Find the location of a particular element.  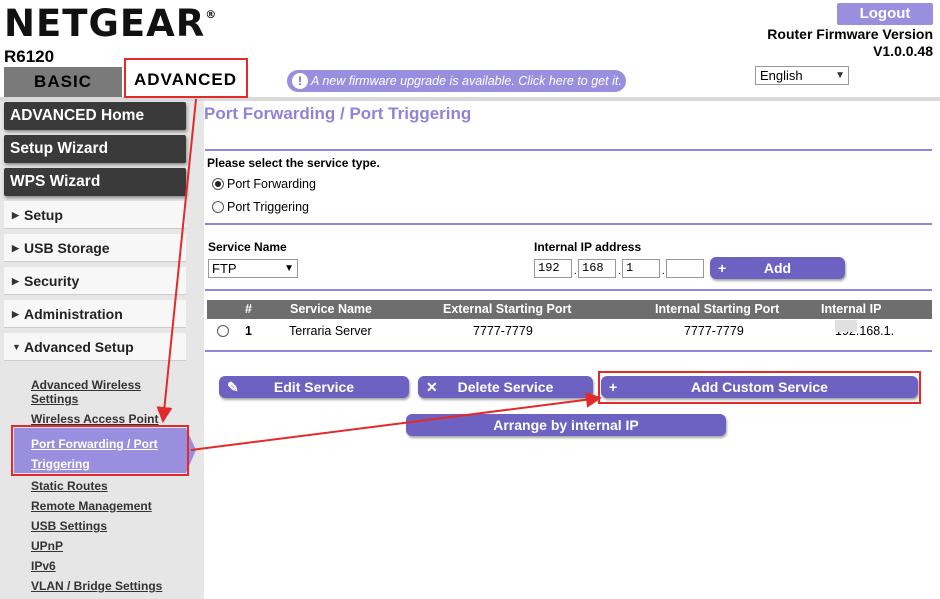

annotation-arrow-to-add-custom is located at coordinates (396, 421).